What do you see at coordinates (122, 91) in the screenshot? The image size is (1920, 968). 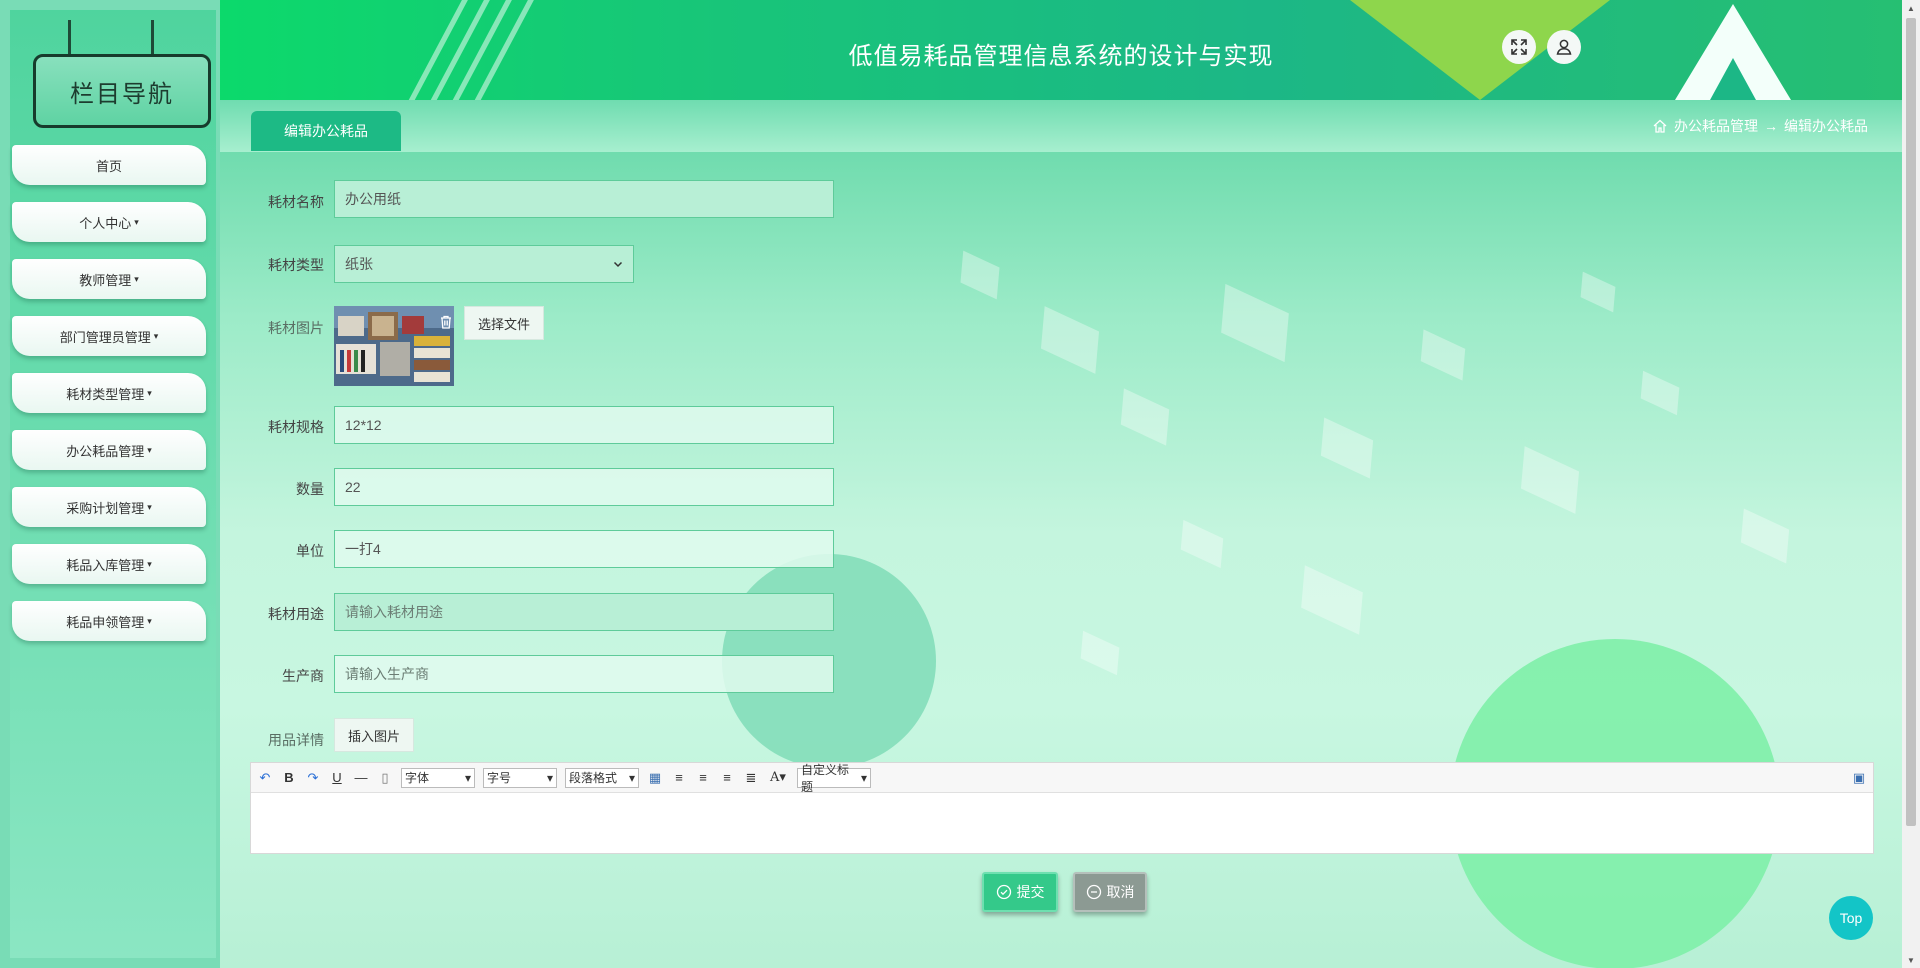 I see `sidebar-title: 栏目导航` at bounding box center [122, 91].